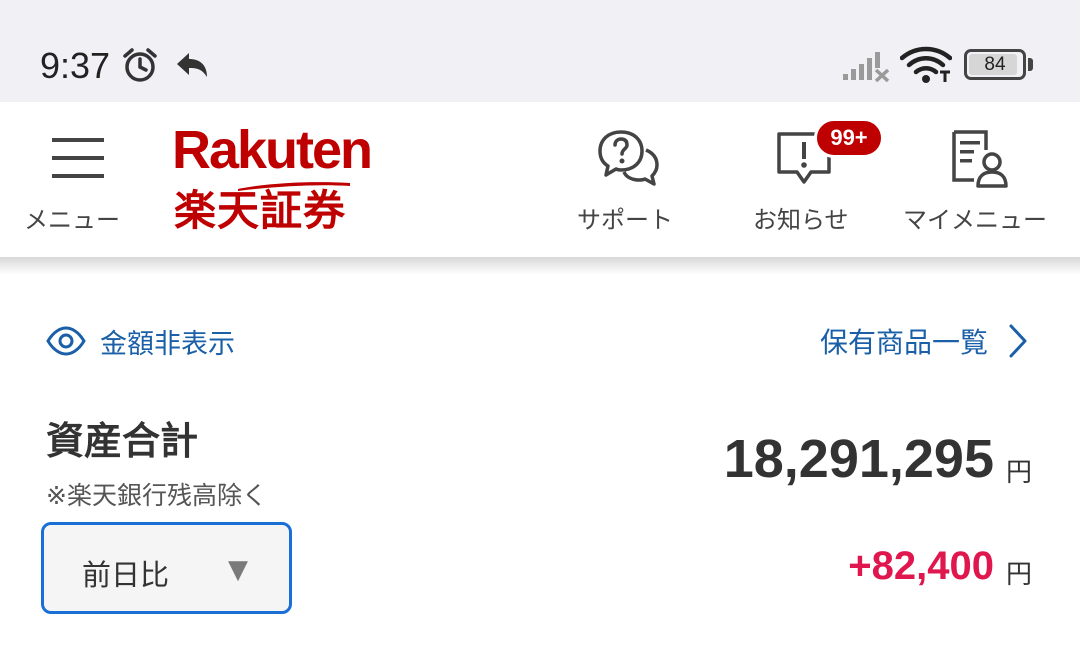 The image size is (1080, 672). Describe the element at coordinates (903, 342) in the screenshot. I see `holdings-link-label: 保有商品一覧` at that location.